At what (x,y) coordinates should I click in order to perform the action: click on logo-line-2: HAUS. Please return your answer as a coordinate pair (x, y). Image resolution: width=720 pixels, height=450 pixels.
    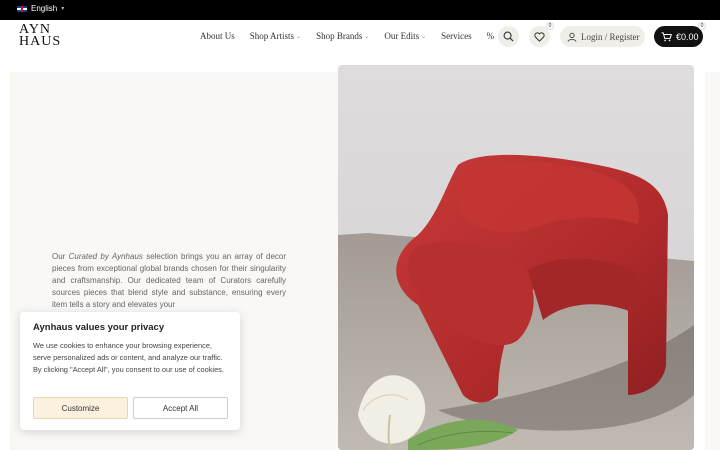
    Looking at the image, I should click on (40, 41).